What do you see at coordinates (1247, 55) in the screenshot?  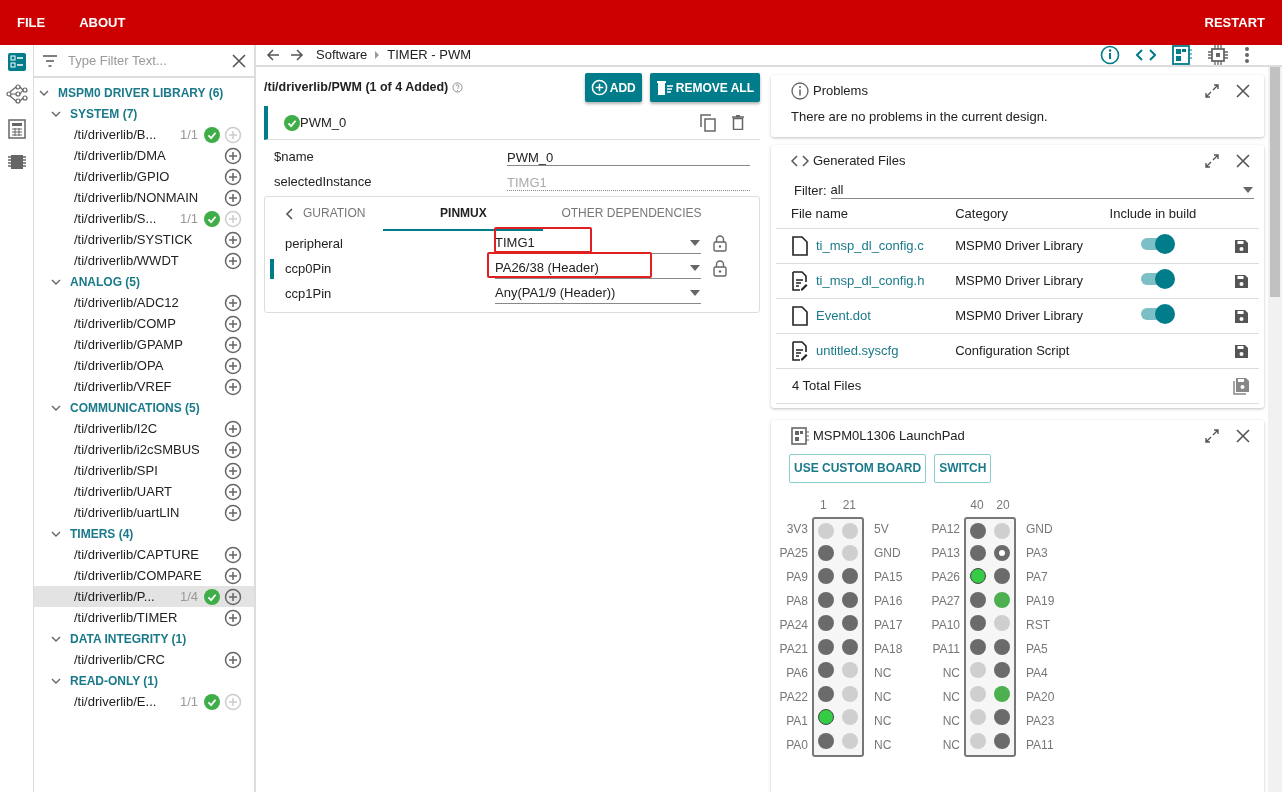 I see `more-options-icon` at bounding box center [1247, 55].